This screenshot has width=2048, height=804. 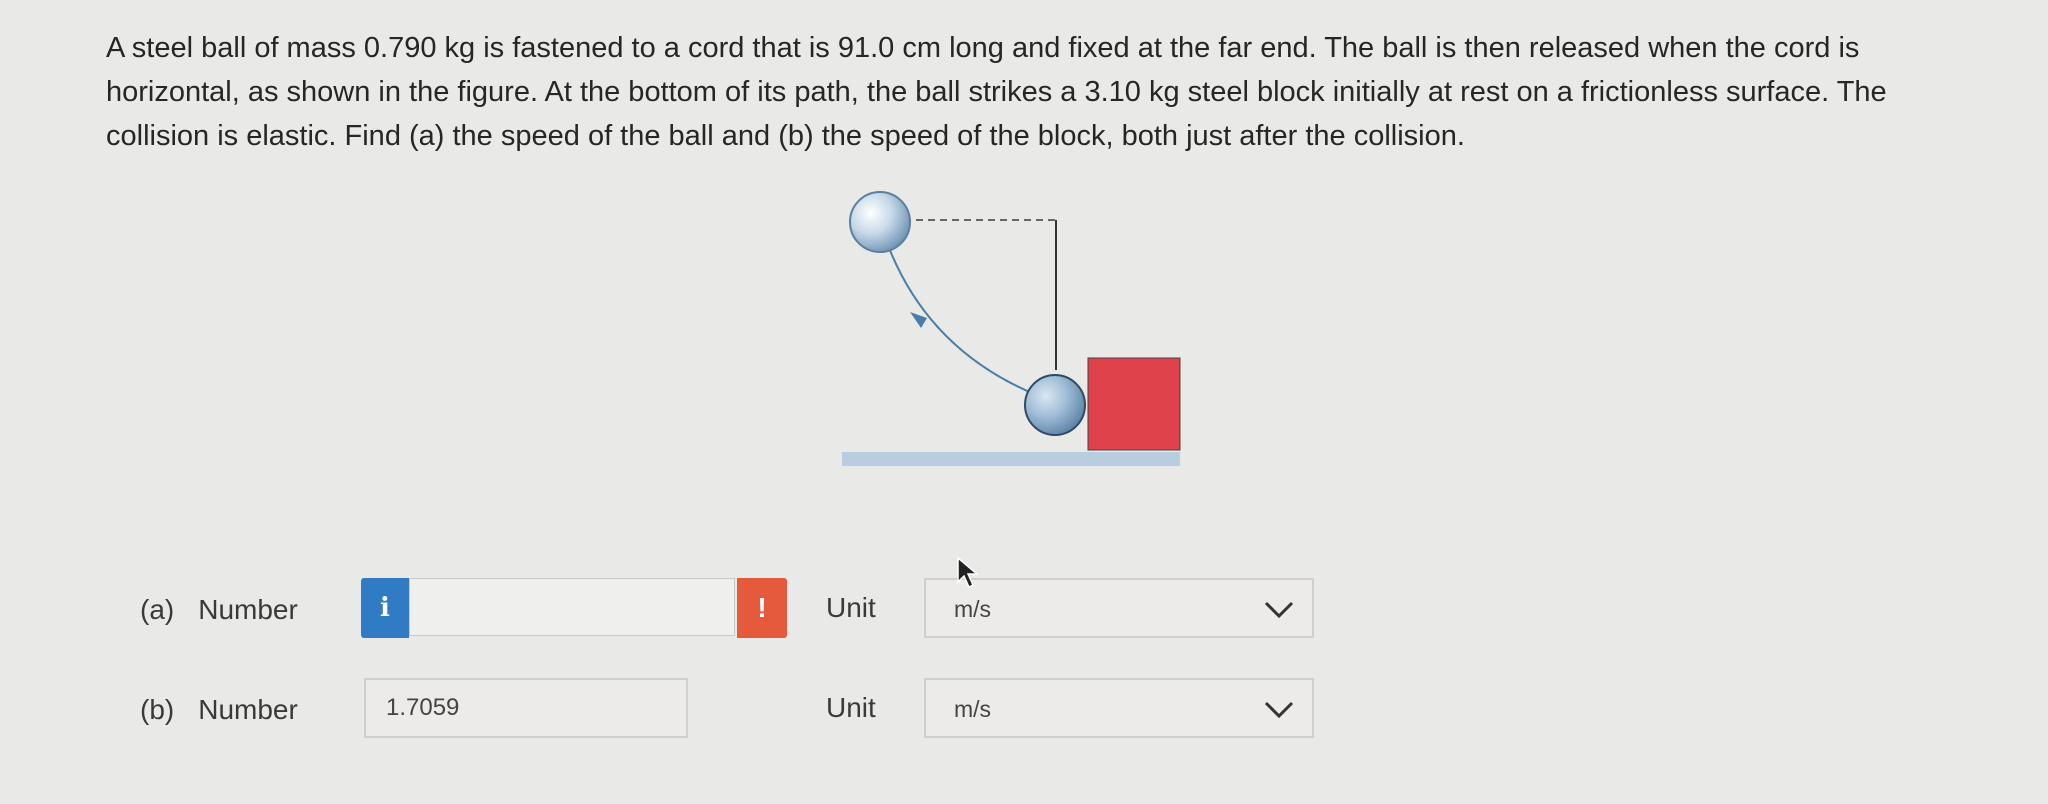 I want to click on answer-b-input, so click(x=526, y=708).